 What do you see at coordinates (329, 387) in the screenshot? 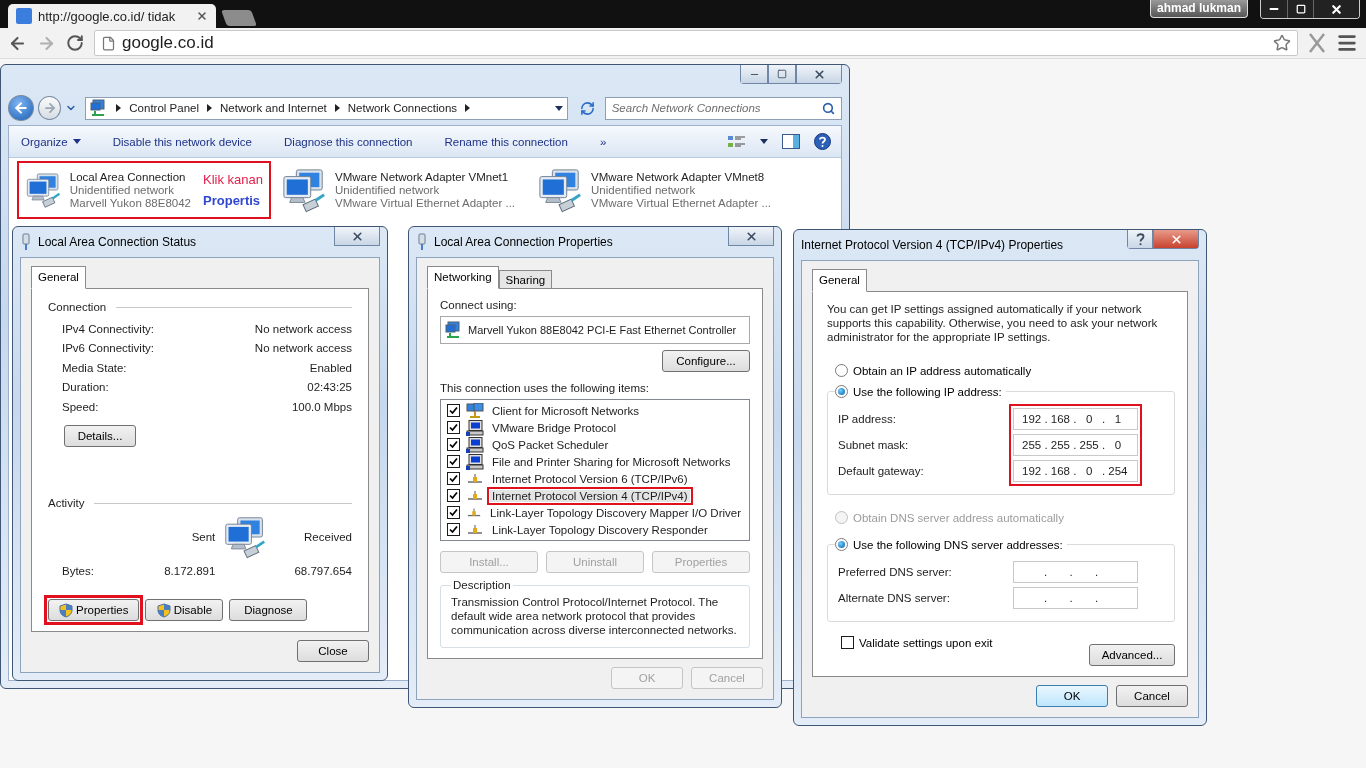
I see `info-value: 02:43:25` at bounding box center [329, 387].